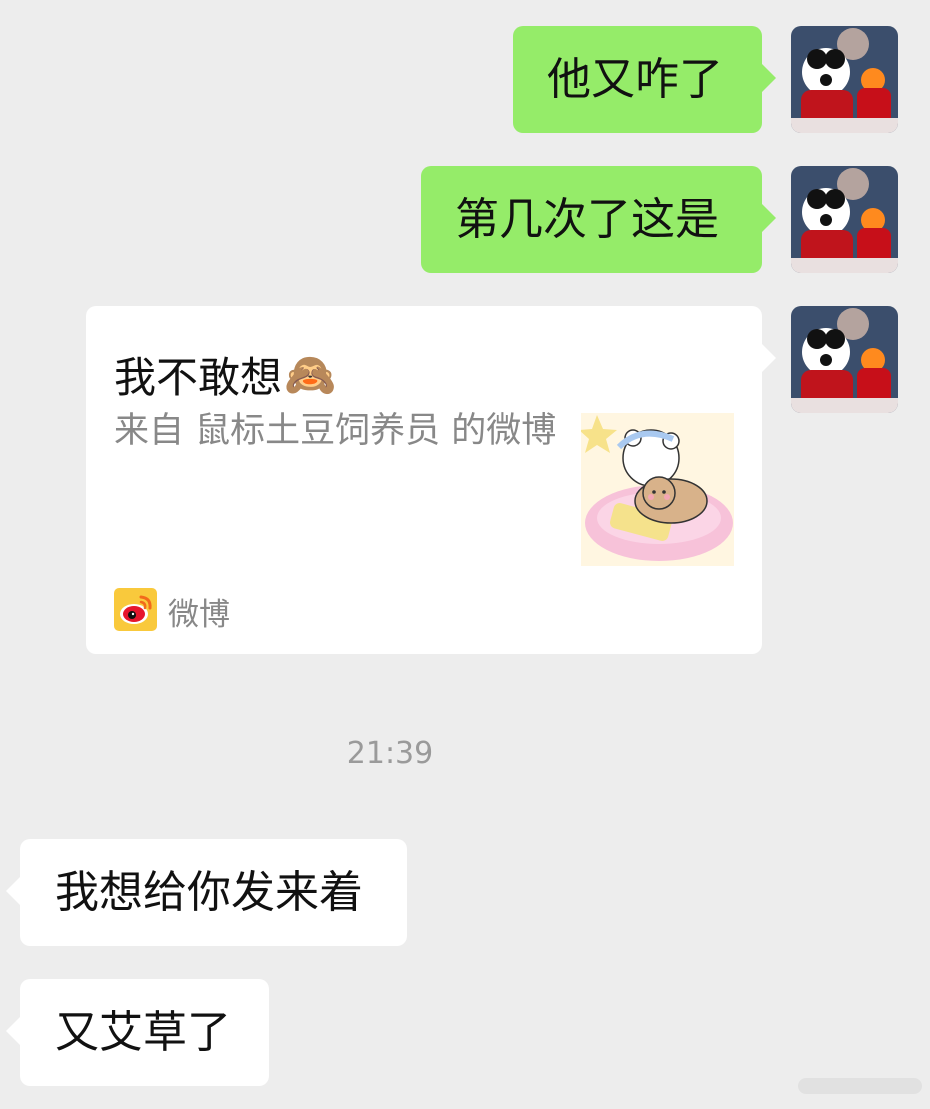 The image size is (930, 1109). Describe the element at coordinates (335, 431) in the screenshot. I see `card-description: 来自 鼠标土豆饲养员 的微博` at that location.